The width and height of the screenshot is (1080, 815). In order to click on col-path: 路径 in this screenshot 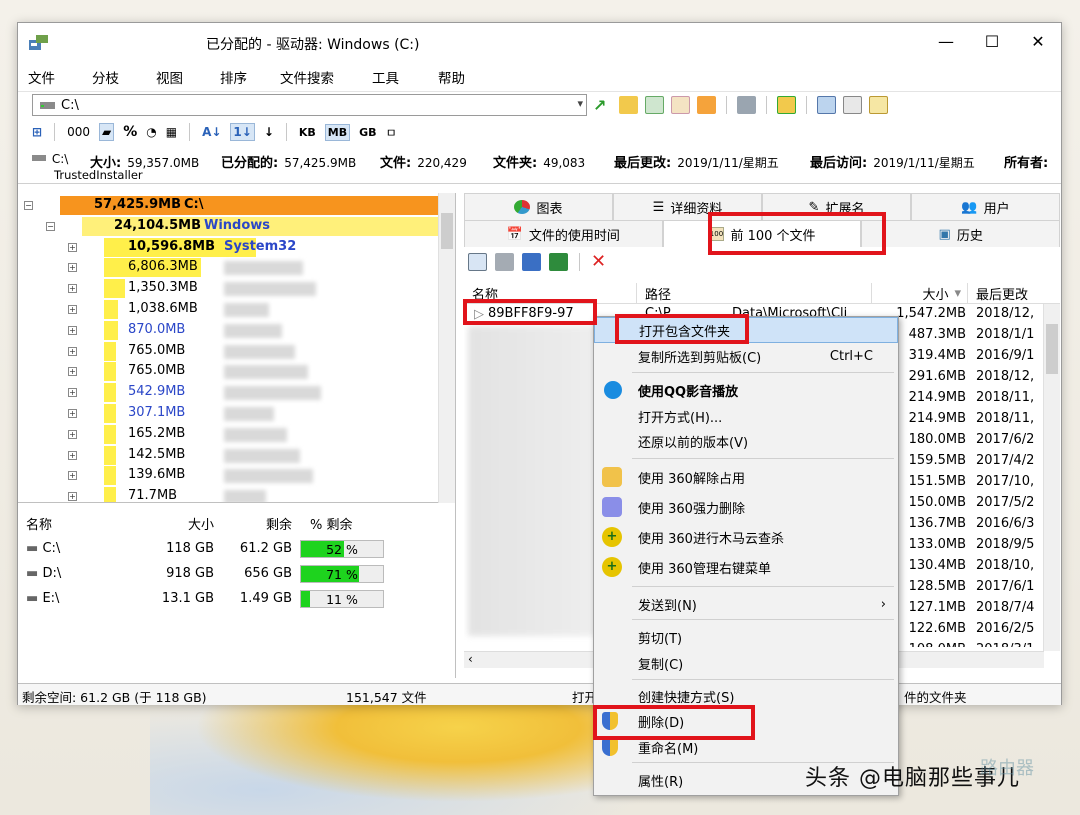, I will do `click(754, 293)`.